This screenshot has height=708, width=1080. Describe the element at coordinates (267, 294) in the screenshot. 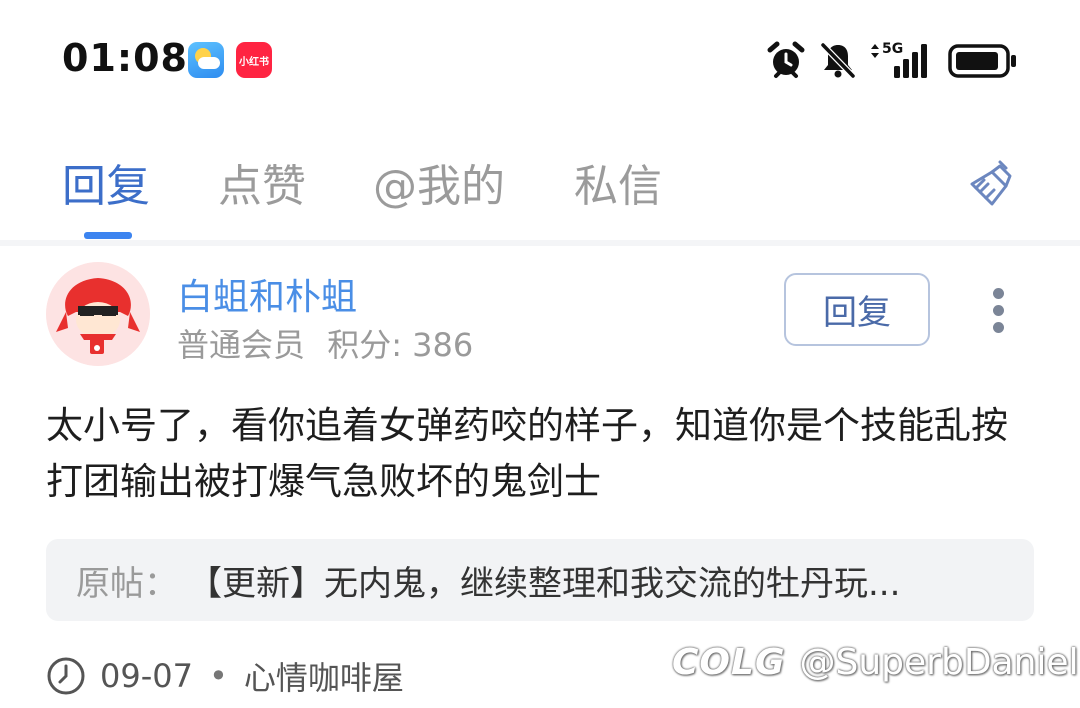

I see `username: 白蛆和朴蛆` at that location.